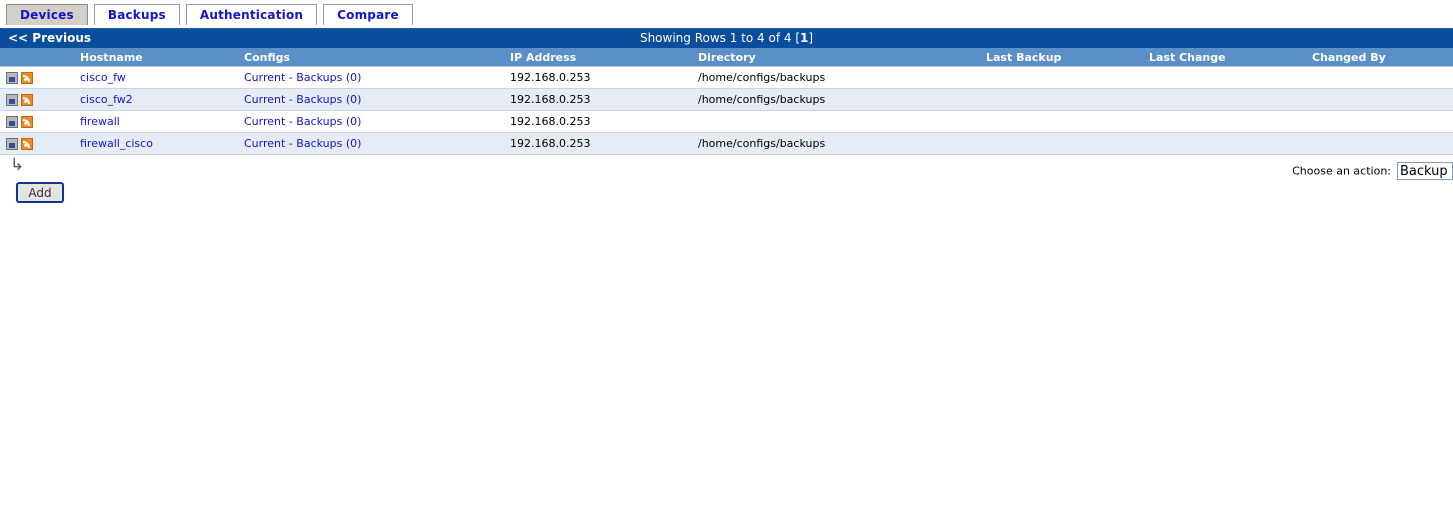 Image resolution: width=1453 pixels, height=525 pixels. Describe the element at coordinates (116, 143) in the screenshot. I see `hostname-link: firewall_cisco` at that location.